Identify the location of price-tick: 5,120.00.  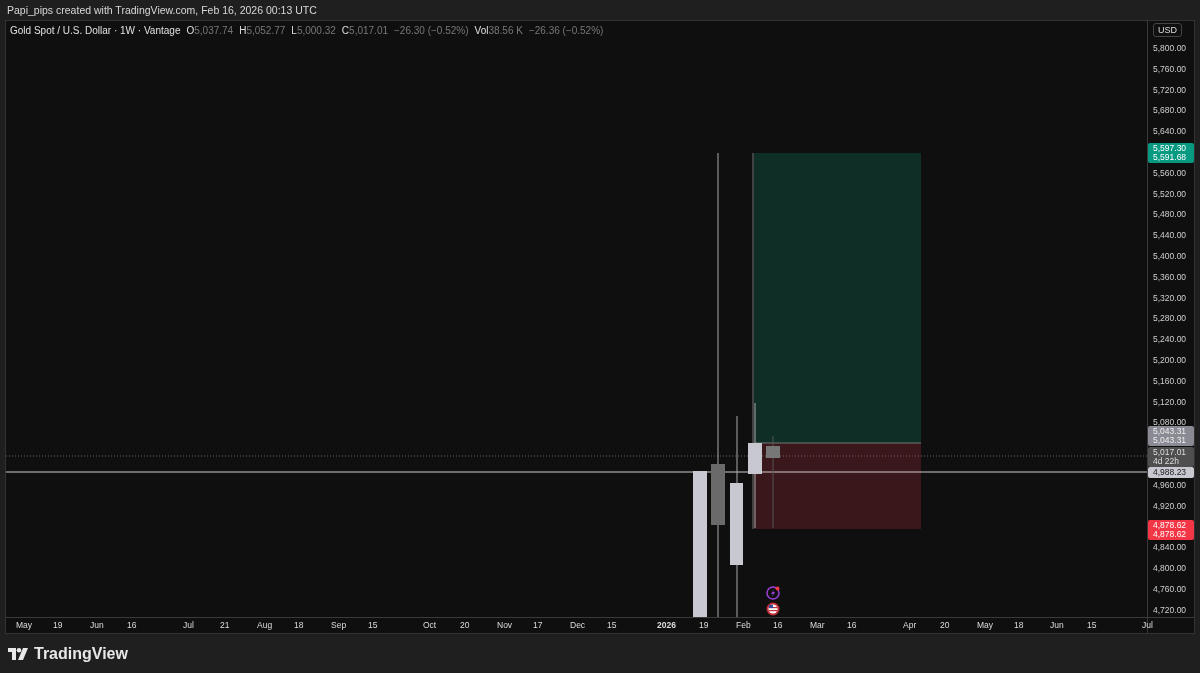
(1170, 401).